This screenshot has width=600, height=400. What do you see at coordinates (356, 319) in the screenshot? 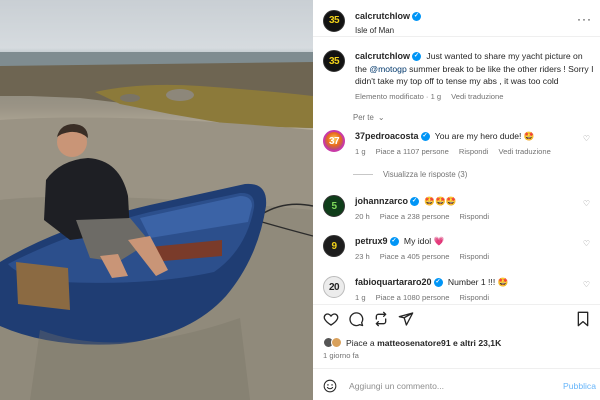
I see `comment-bubble-icon` at bounding box center [356, 319].